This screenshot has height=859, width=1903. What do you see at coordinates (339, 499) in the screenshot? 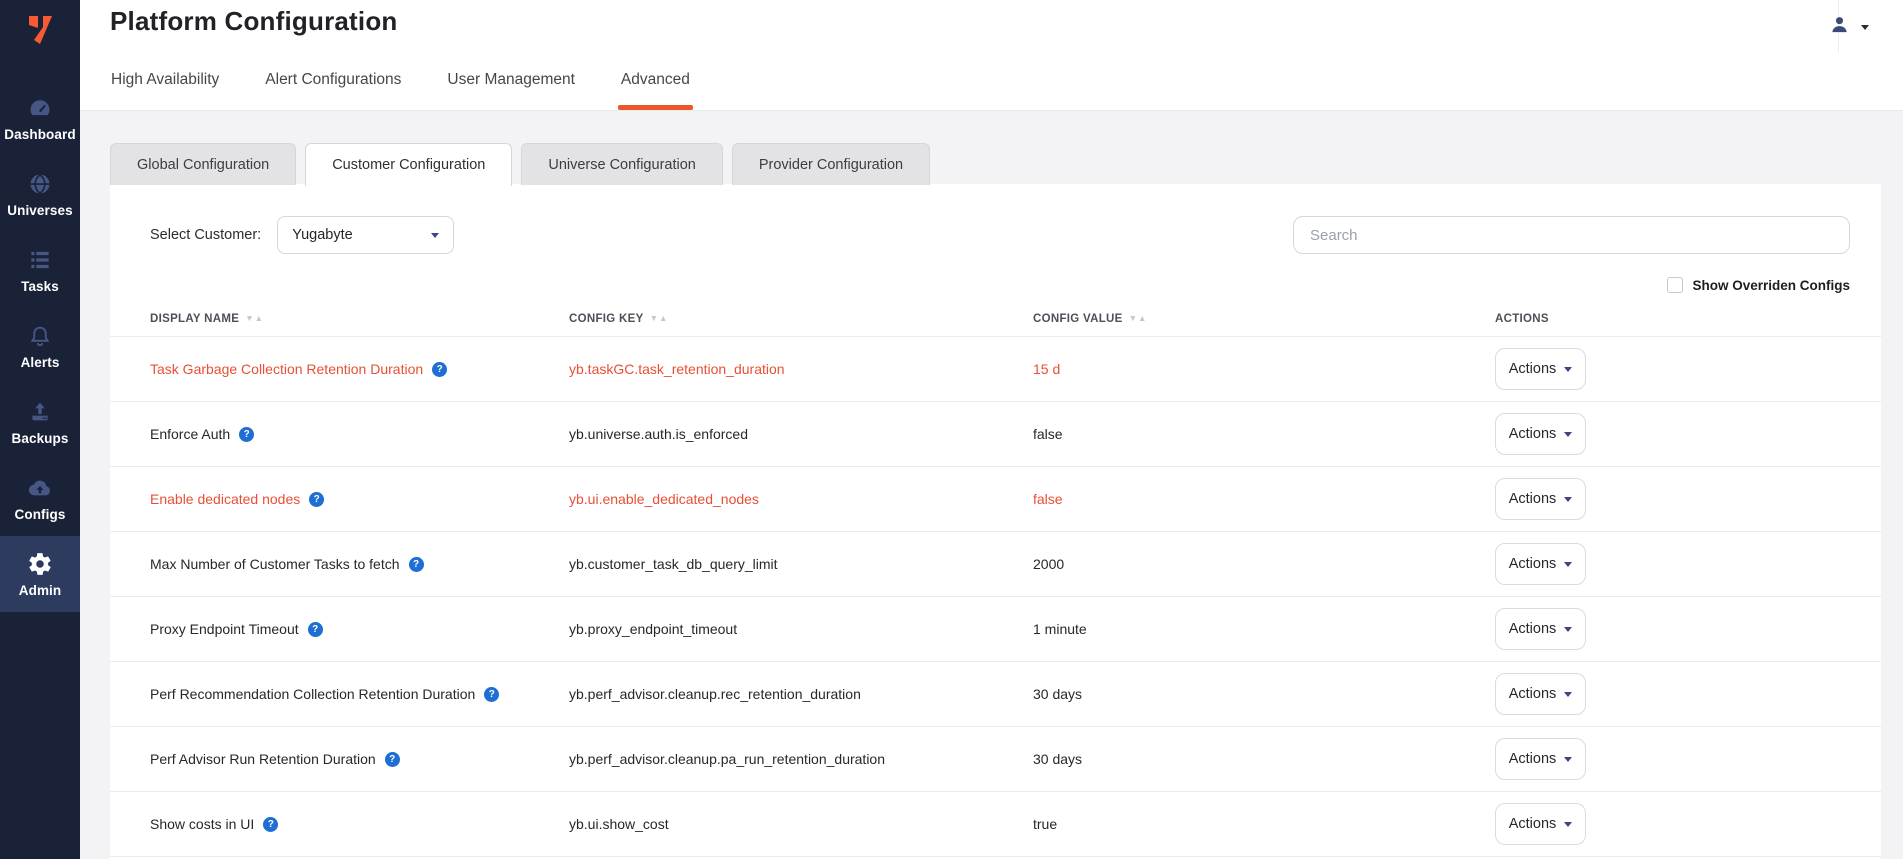
I see `display-name-cell: Enable dedicated nodes ?` at bounding box center [339, 499].